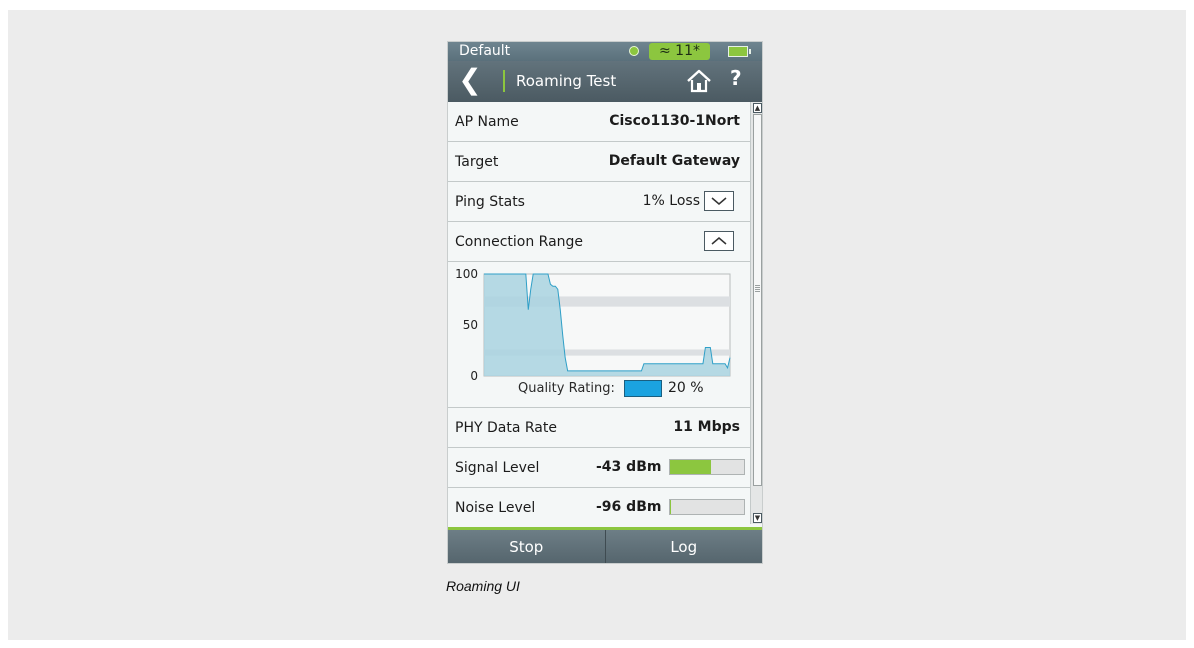 The width and height of the screenshot is (1194, 648). I want to click on chevron-up-icon, so click(719, 241).